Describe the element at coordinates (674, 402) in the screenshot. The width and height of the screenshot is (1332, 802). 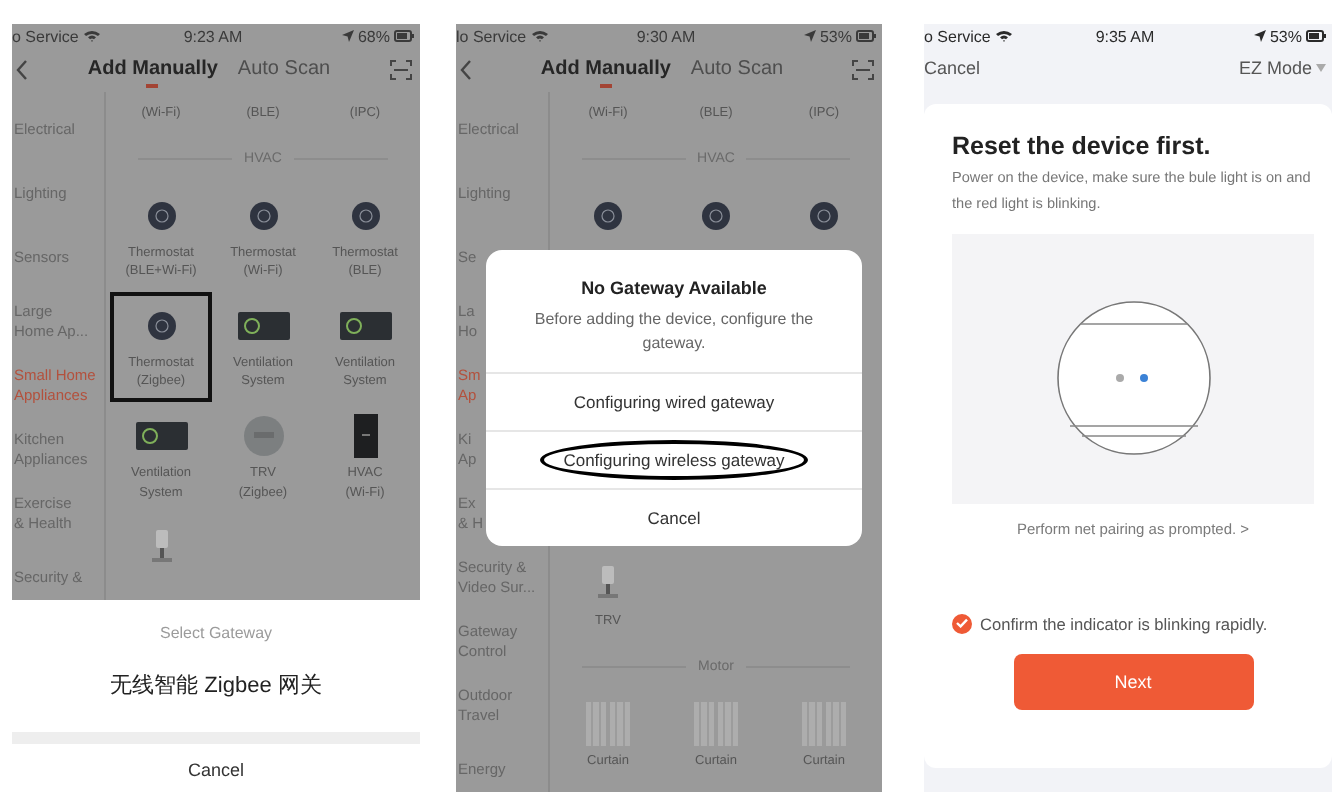
I see `dialog-option: Configuring wired gateway` at that location.